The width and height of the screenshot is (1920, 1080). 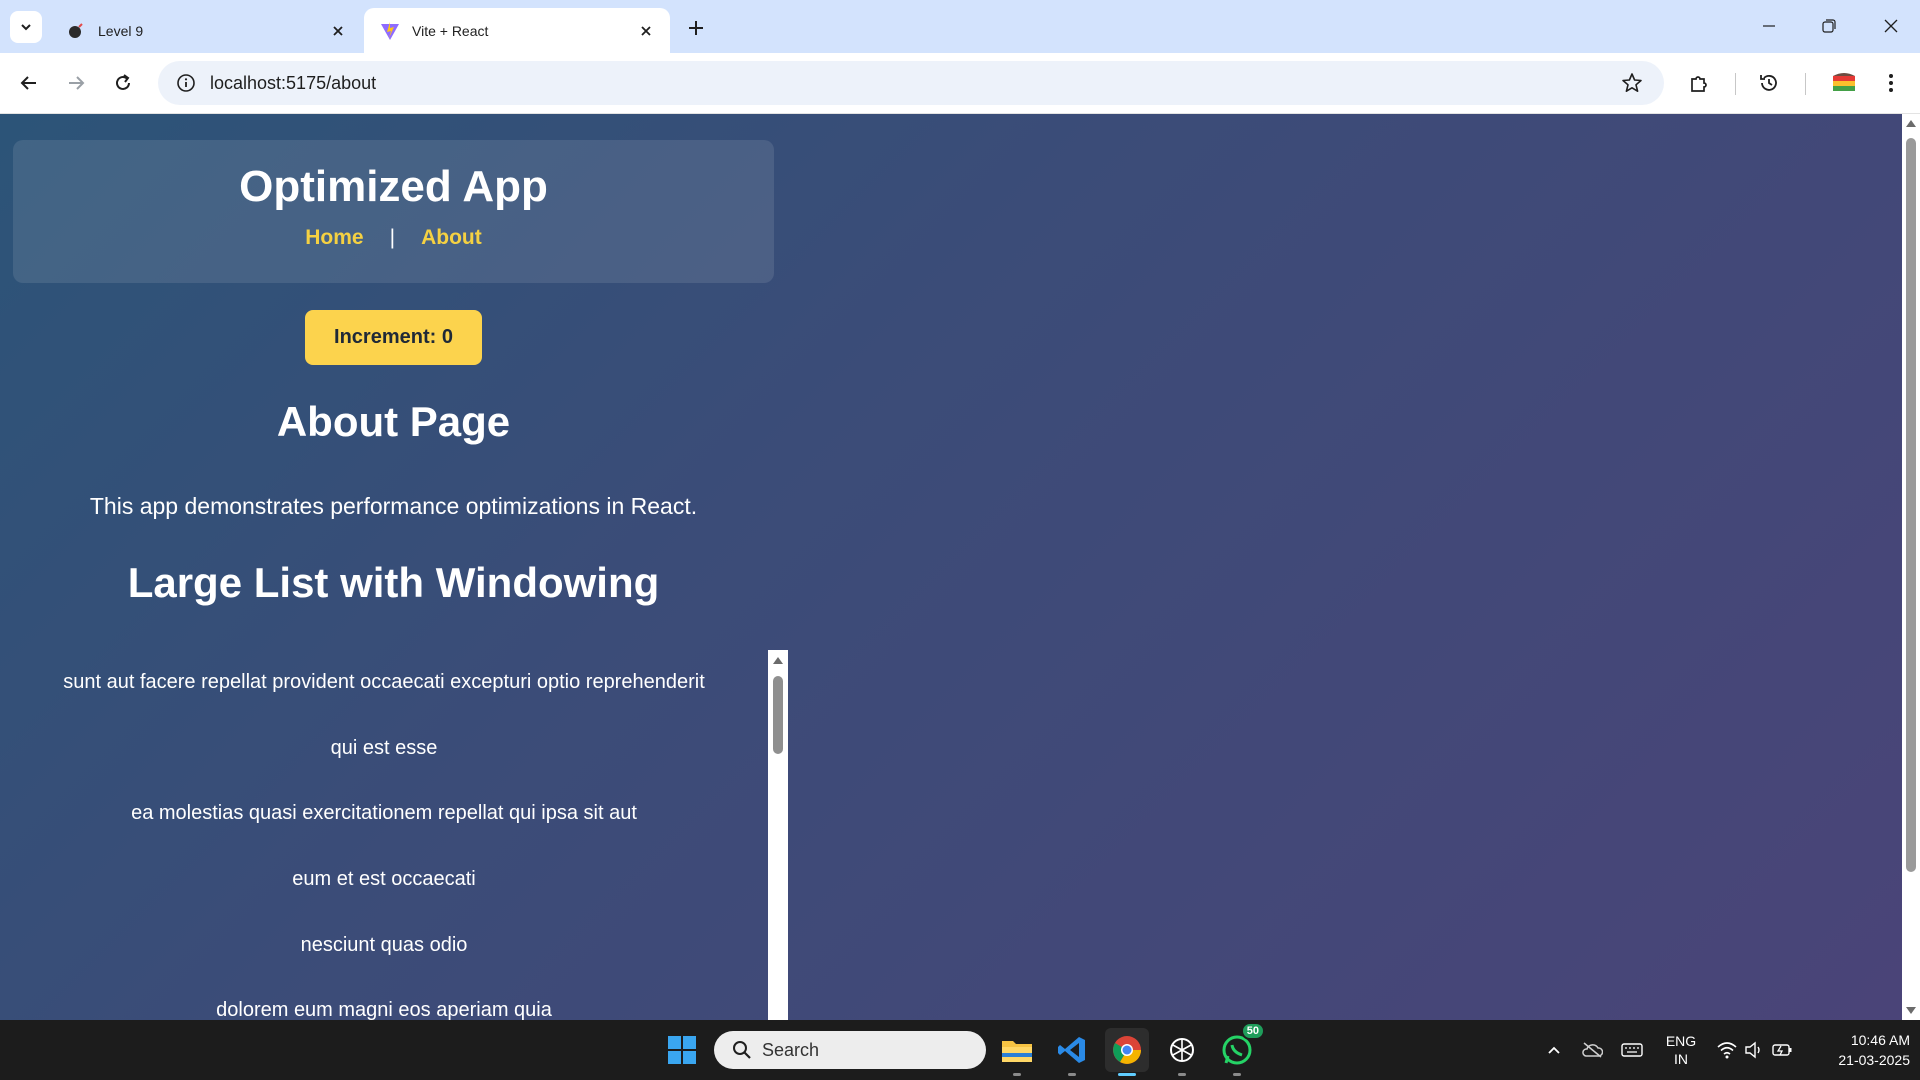 What do you see at coordinates (1127, 1074) in the screenshot?
I see `active-indicator` at bounding box center [1127, 1074].